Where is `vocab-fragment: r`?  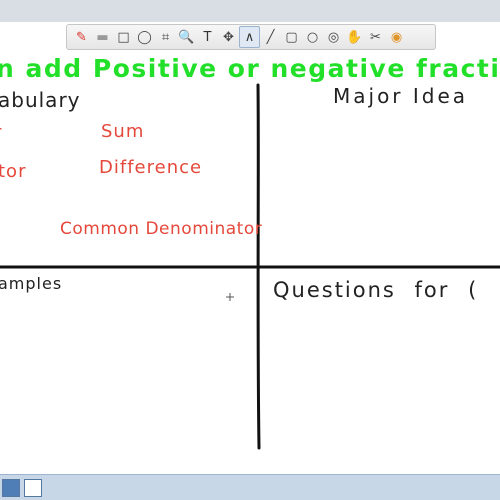 vocab-fragment: r is located at coordinates (1, 132).